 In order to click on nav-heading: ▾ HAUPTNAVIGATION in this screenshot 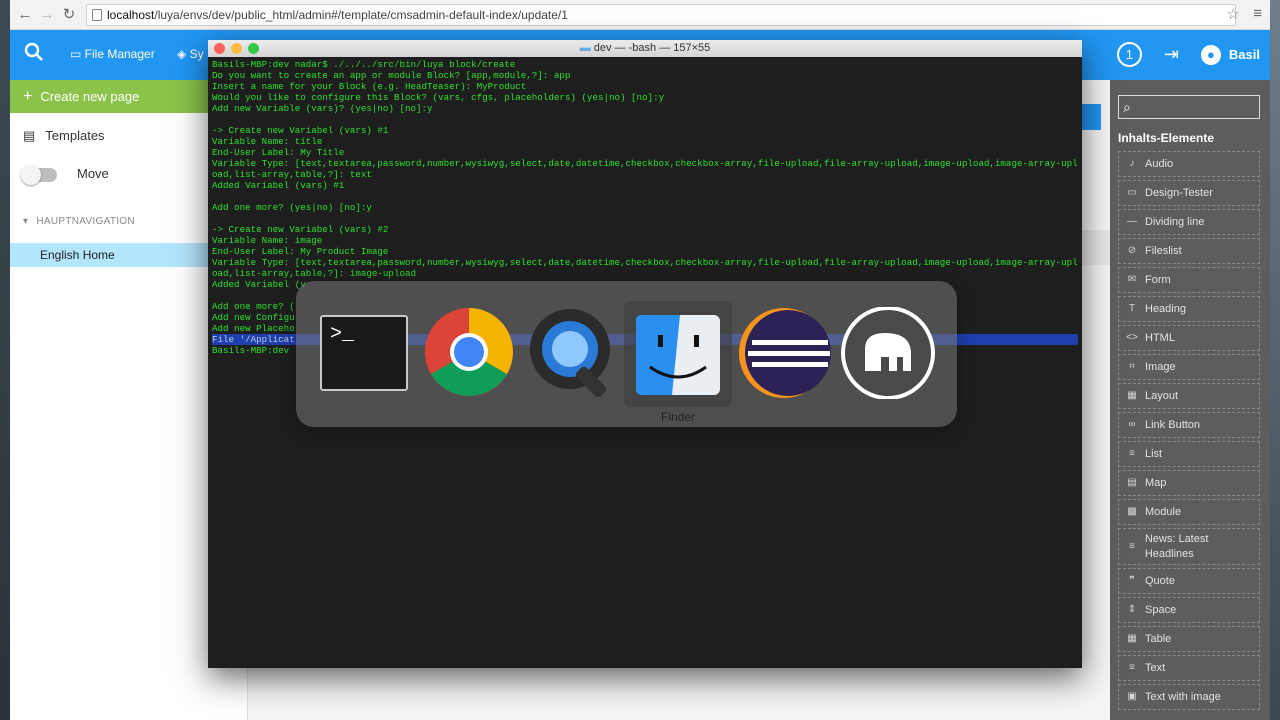, I will do `click(79, 221)`.